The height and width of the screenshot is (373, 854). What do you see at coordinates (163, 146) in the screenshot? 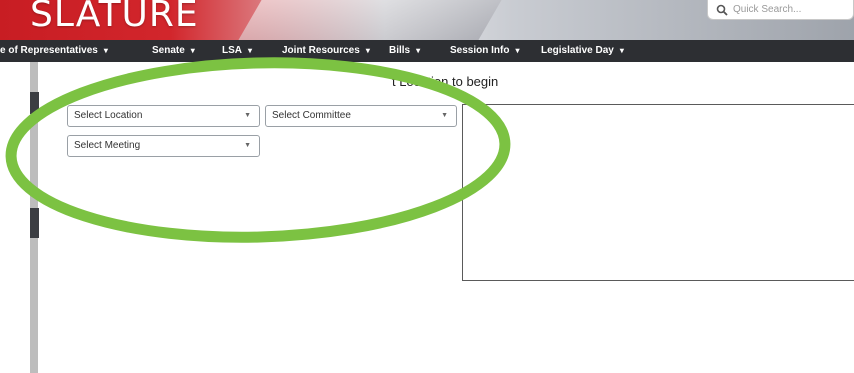
I see `select-meeting: Select Meeting ▼` at bounding box center [163, 146].